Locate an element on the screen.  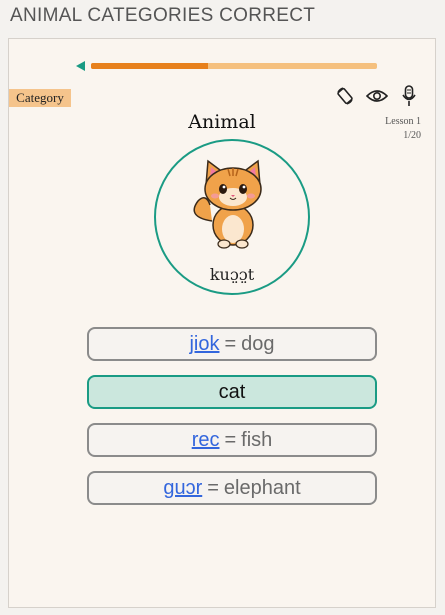
option-button: rec = fish is located at coordinates (232, 440).